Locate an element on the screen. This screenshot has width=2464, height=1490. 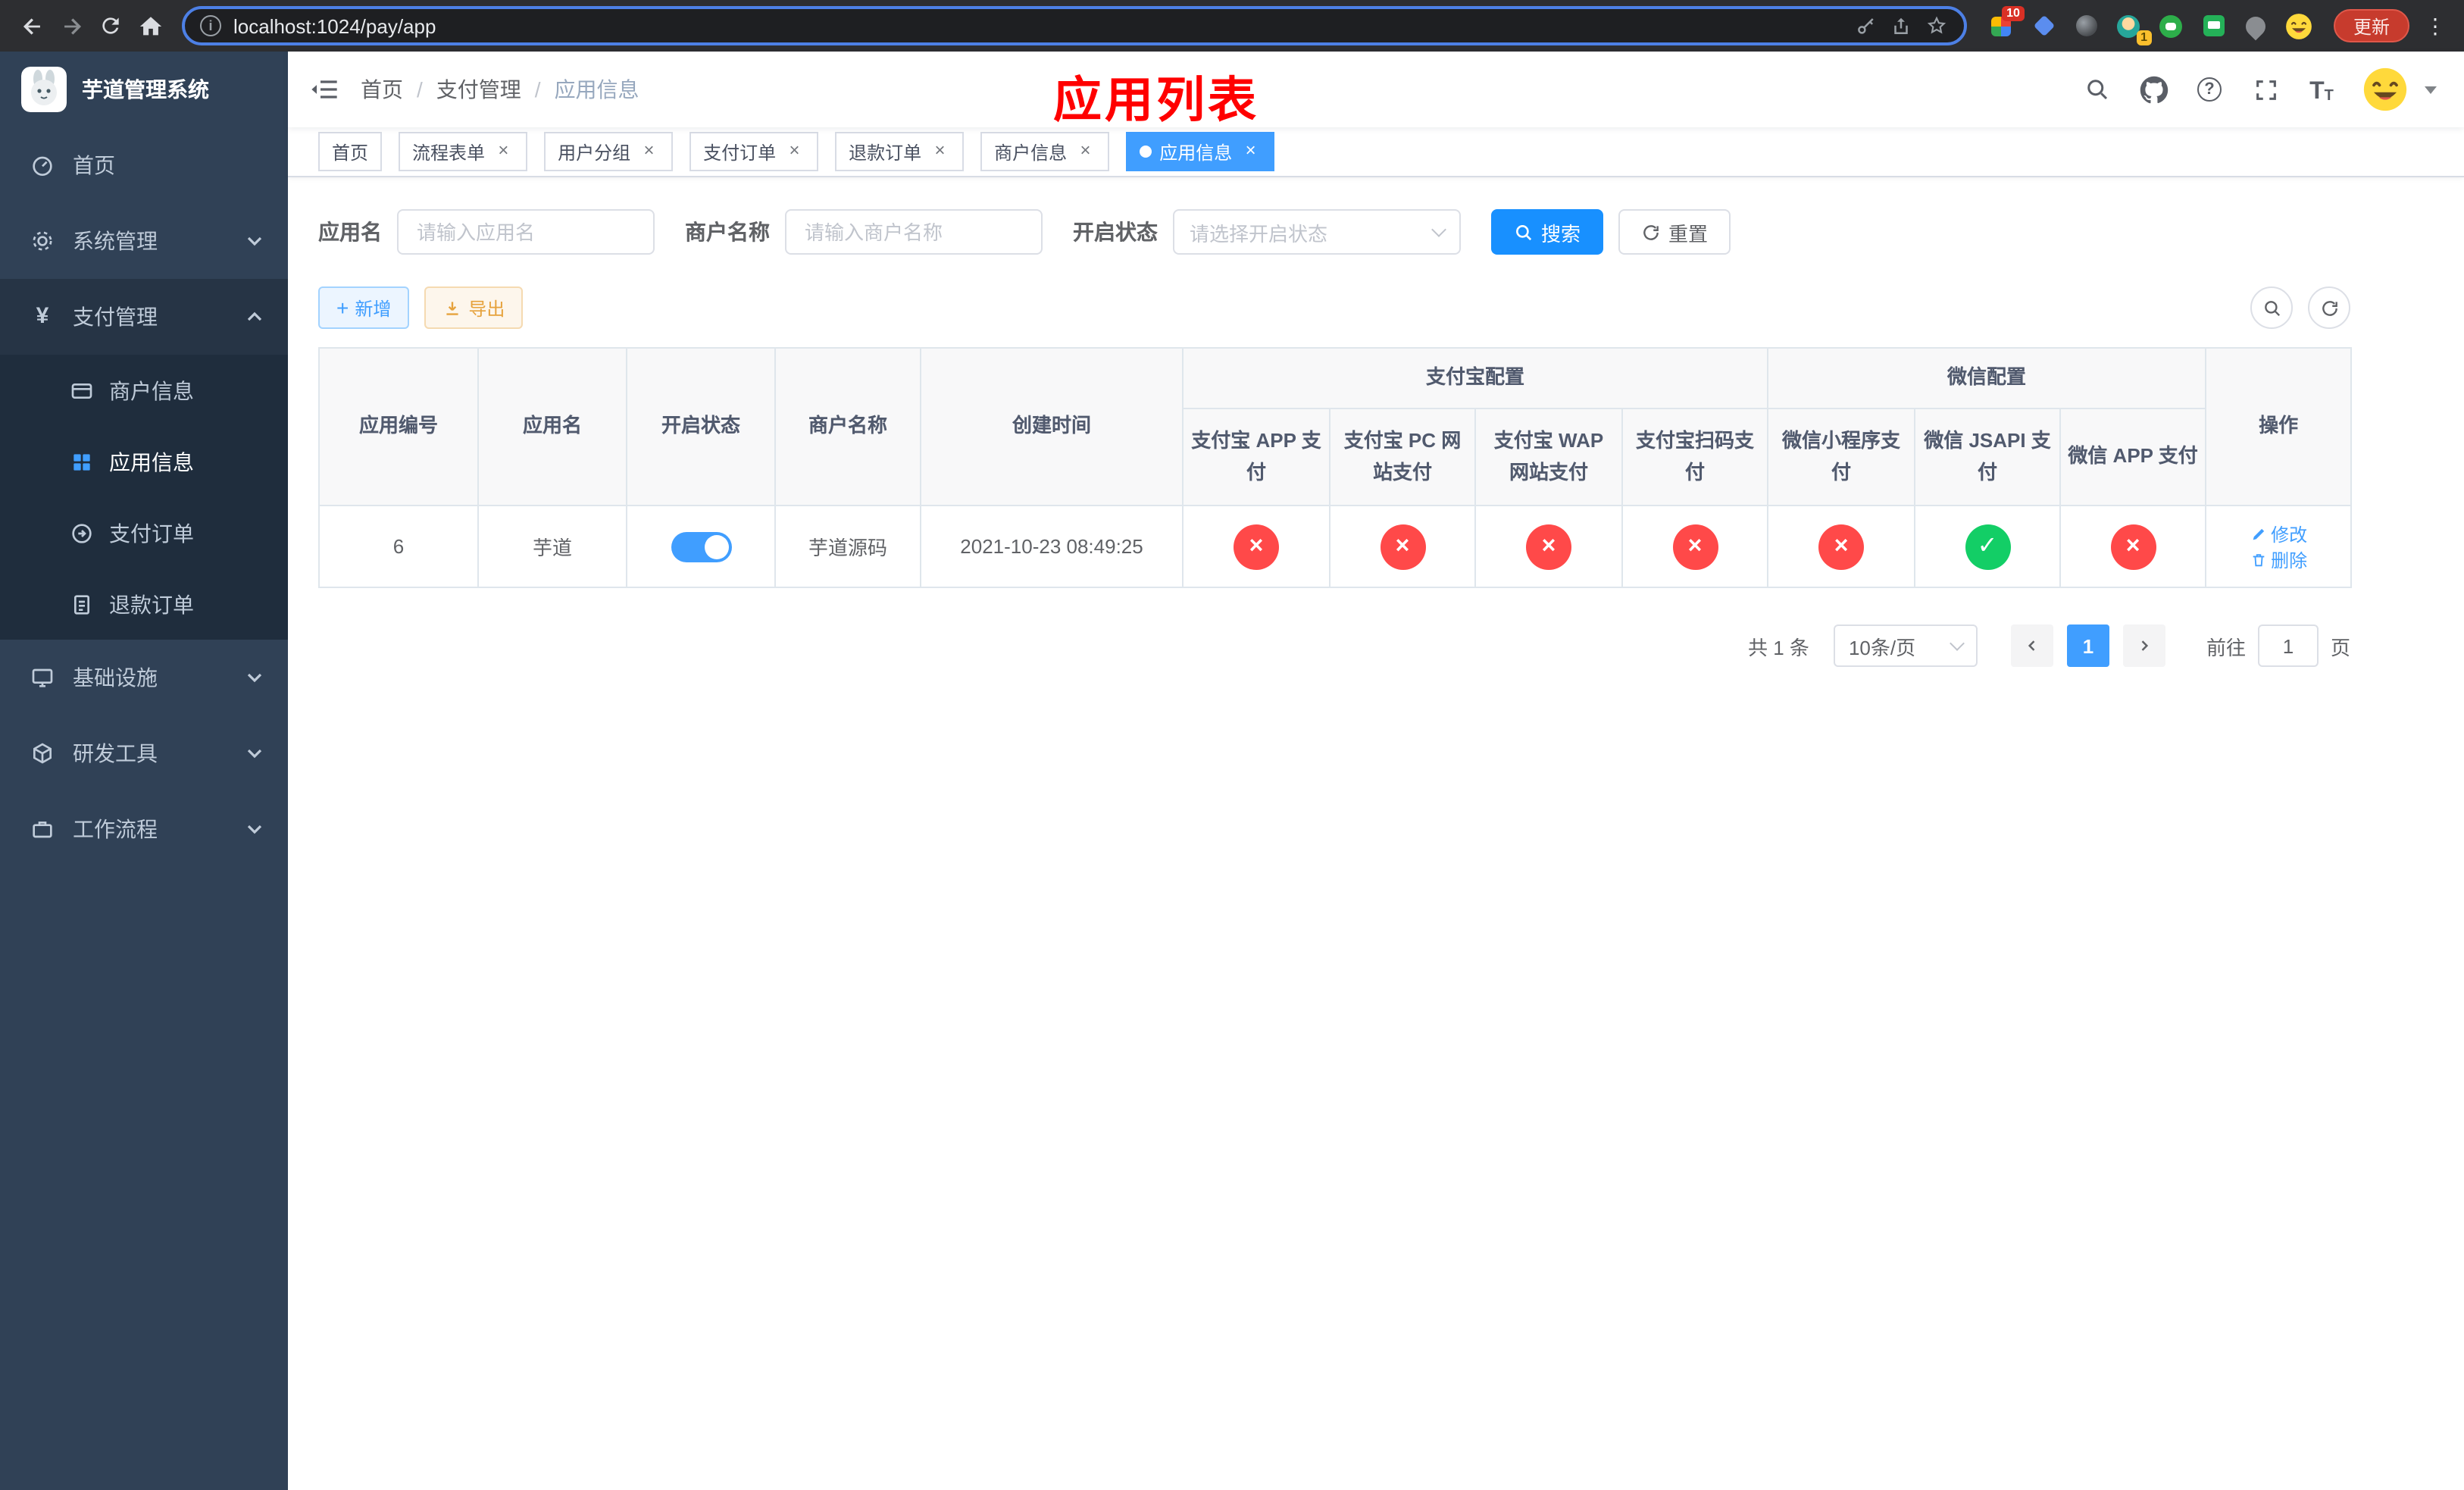
tab-process-form: 流程表单 × is located at coordinates (463, 151).